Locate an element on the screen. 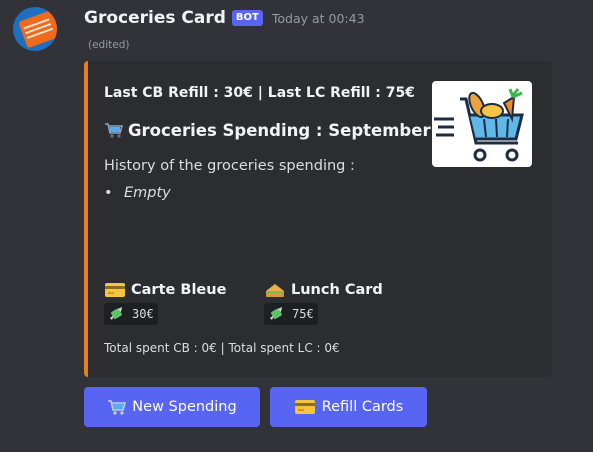 This screenshot has height=452, width=593. message-header: Groceries Card BOT Today at 00:43 is located at coordinates (224, 18).